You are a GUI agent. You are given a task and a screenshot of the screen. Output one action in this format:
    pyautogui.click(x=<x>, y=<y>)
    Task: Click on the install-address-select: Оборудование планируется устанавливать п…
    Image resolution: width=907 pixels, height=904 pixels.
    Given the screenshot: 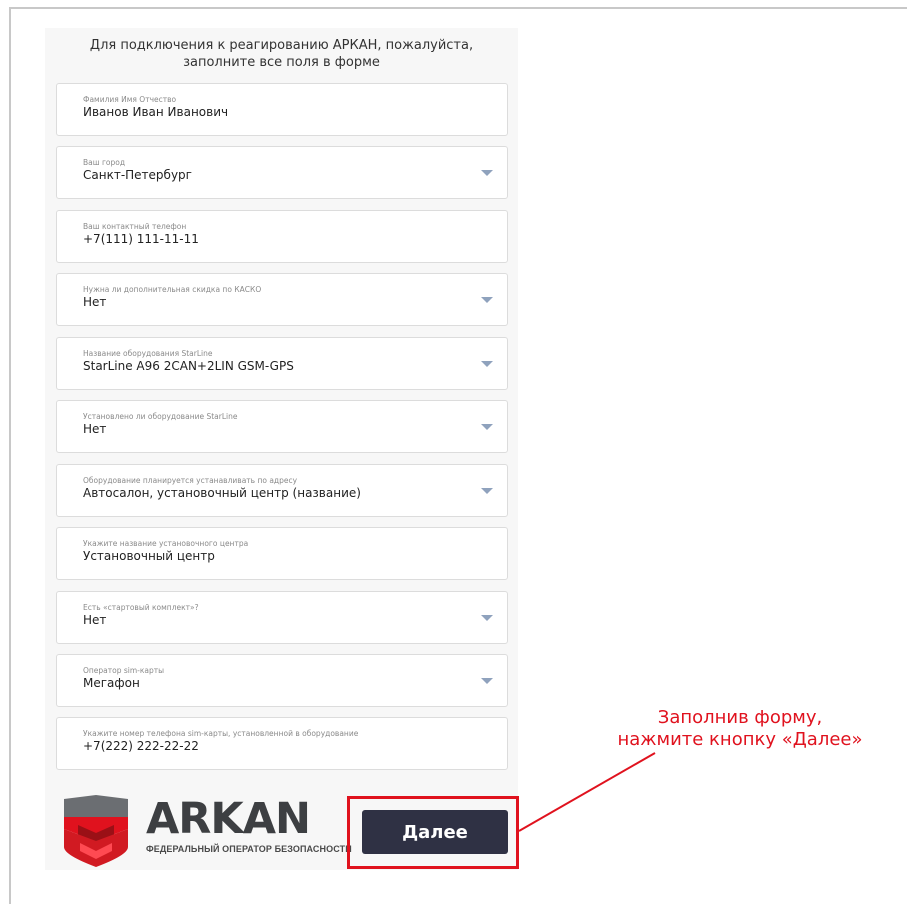 What is the action you would take?
    pyautogui.click(x=282, y=490)
    